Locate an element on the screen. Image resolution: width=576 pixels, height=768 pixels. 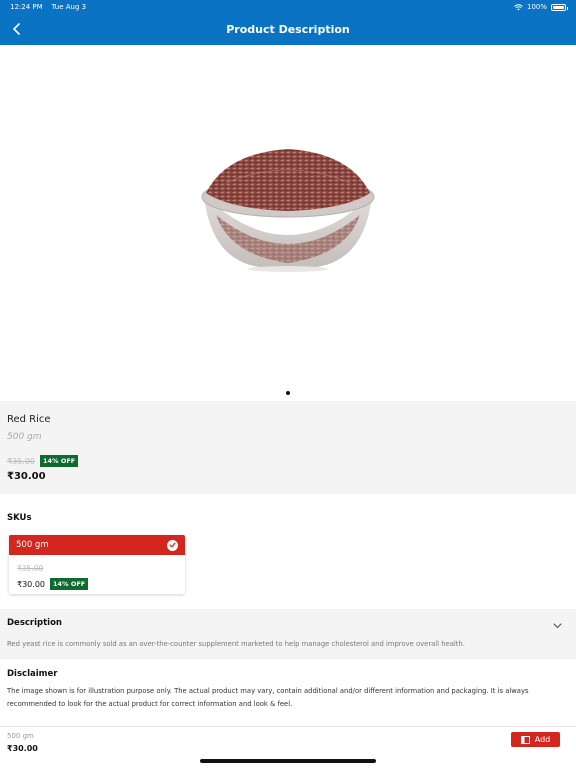
battery-icon is located at coordinates (559, 7).